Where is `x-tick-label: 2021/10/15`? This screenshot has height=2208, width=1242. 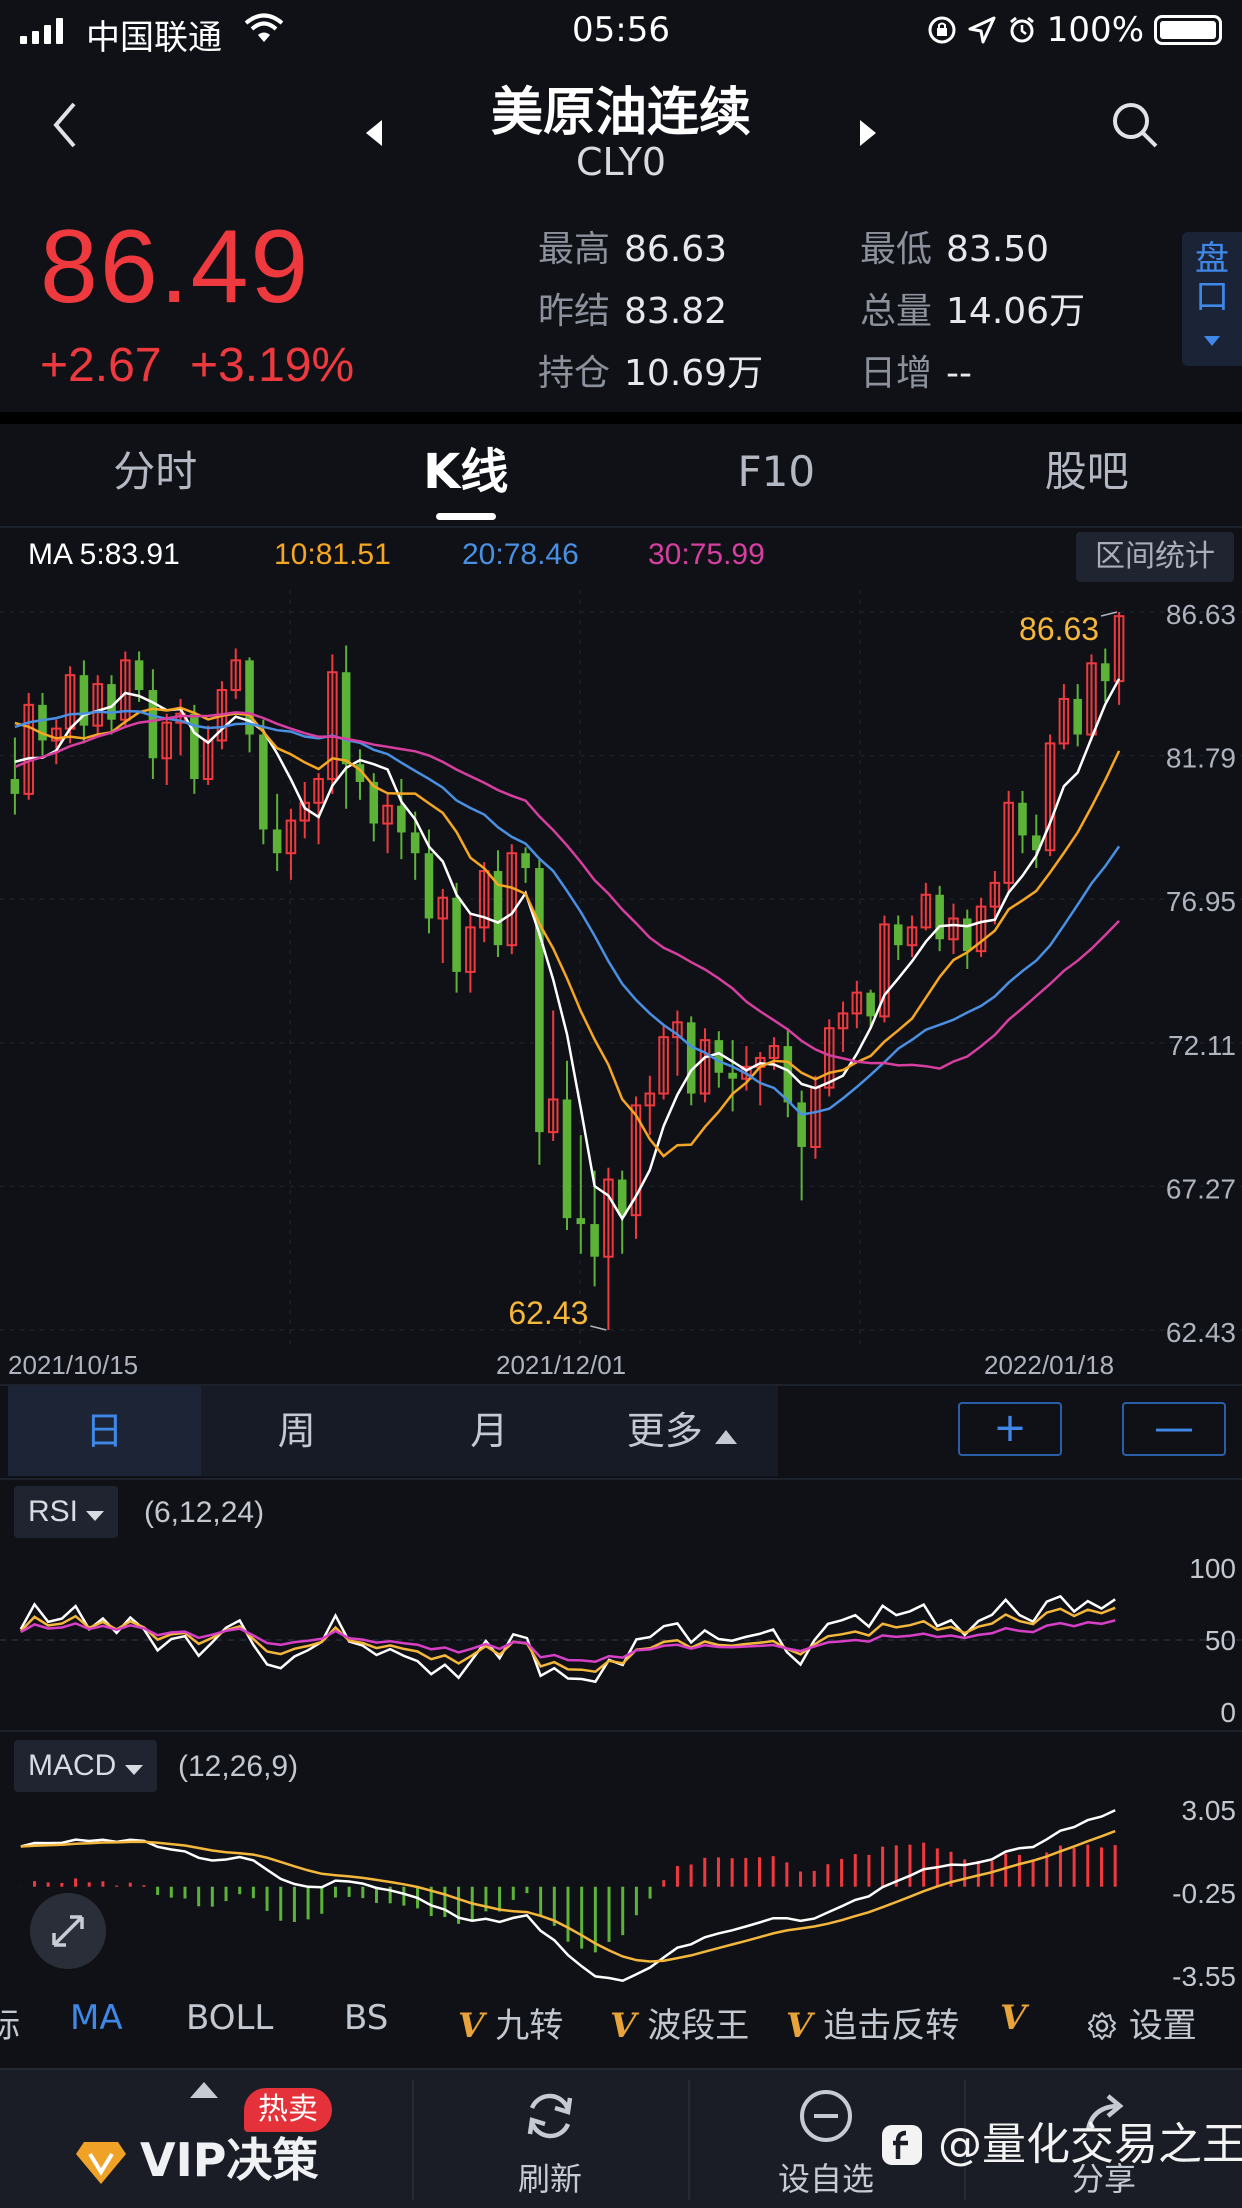
x-tick-label: 2021/10/15 is located at coordinates (73, 1365).